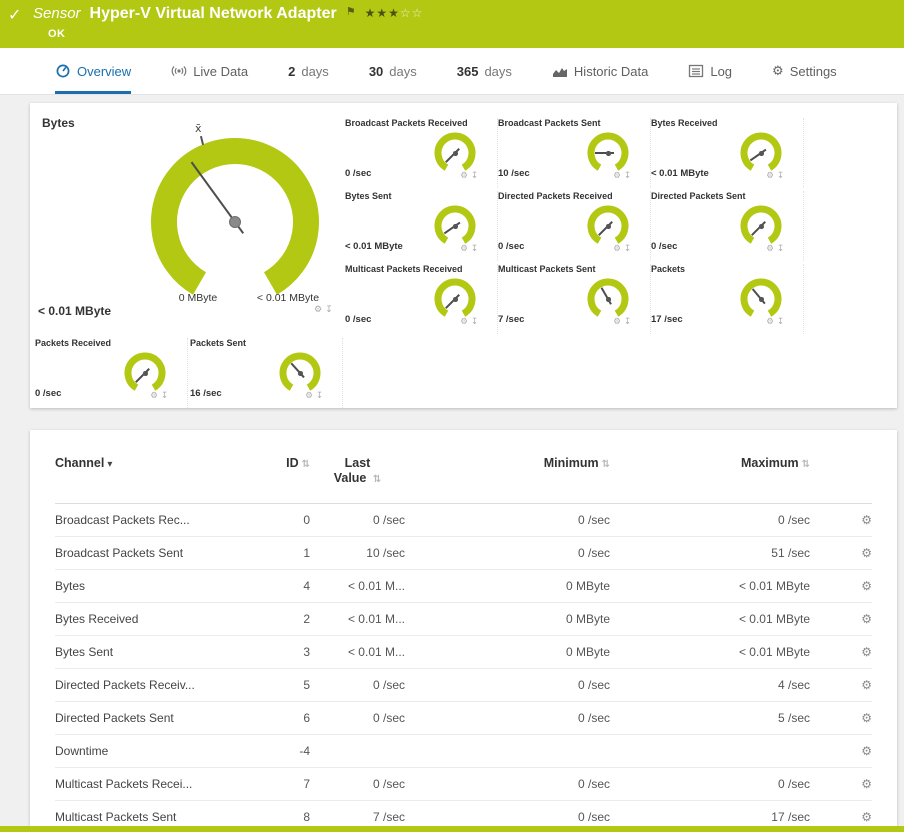 This screenshot has height=832, width=904. I want to click on gauge-title: Directed Packets Received, so click(555, 196).